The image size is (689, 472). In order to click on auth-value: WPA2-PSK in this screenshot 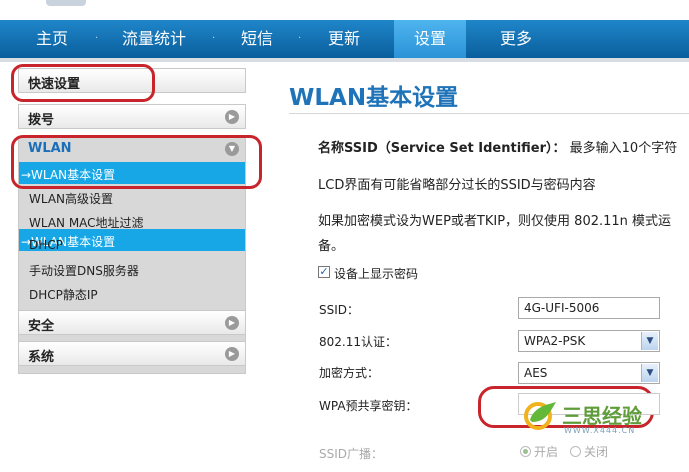, I will do `click(555, 341)`.